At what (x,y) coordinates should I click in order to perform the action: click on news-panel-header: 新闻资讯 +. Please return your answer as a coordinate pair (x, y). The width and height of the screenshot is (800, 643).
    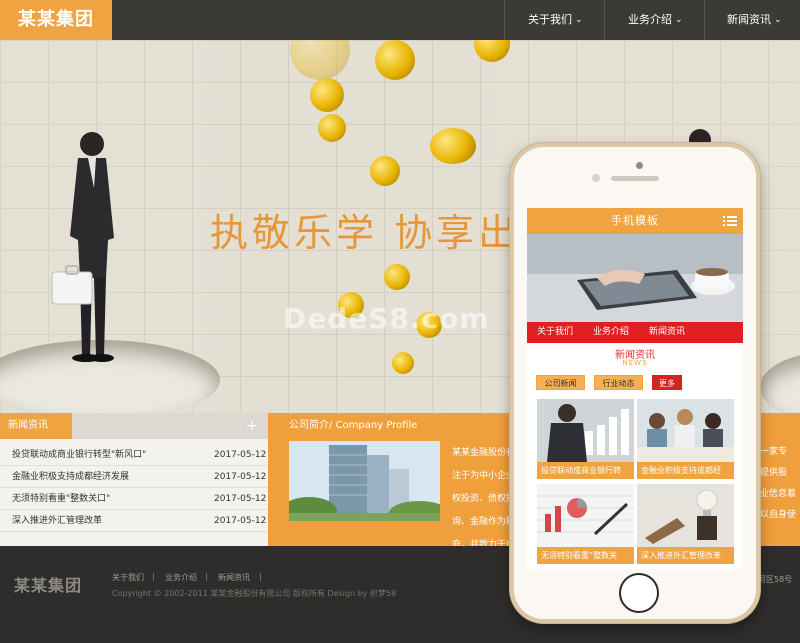
    Looking at the image, I should click on (134, 426).